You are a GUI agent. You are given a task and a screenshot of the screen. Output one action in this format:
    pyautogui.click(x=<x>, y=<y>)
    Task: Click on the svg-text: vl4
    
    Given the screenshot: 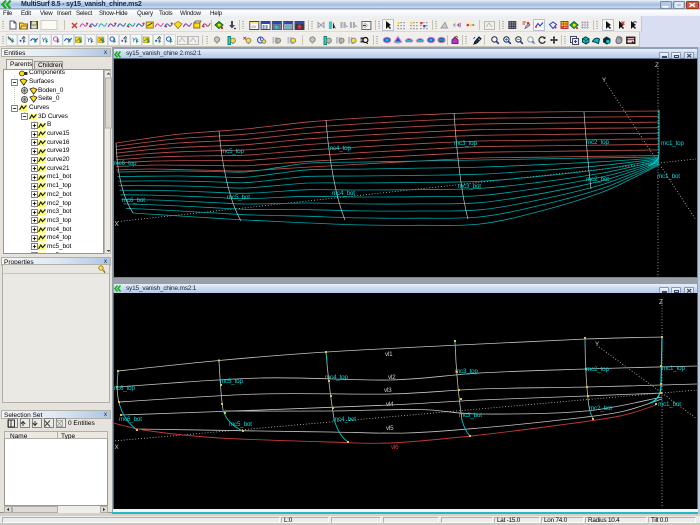 What is the action you would take?
    pyautogui.click(x=390, y=404)
    